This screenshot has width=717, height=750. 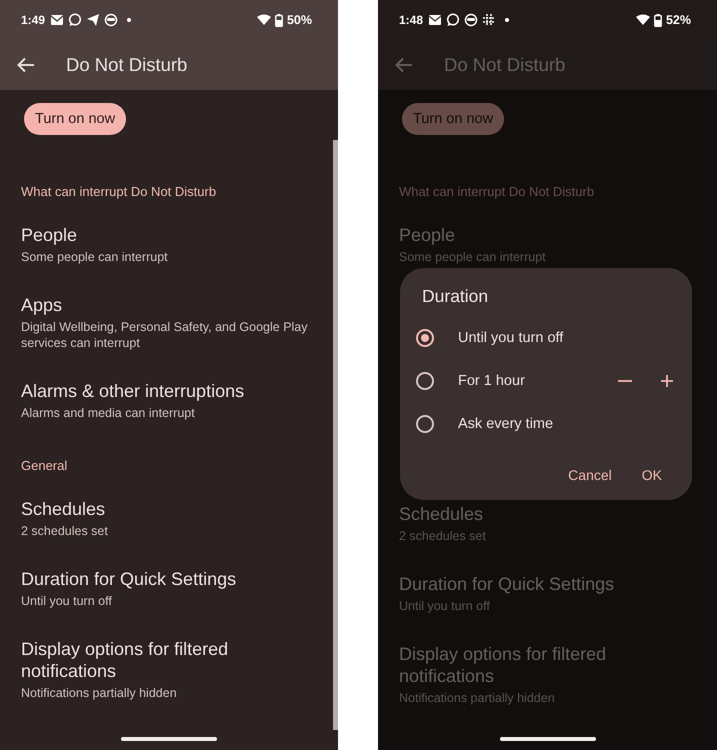 What do you see at coordinates (491, 380) in the screenshot?
I see `option-label: For 1 hour` at bounding box center [491, 380].